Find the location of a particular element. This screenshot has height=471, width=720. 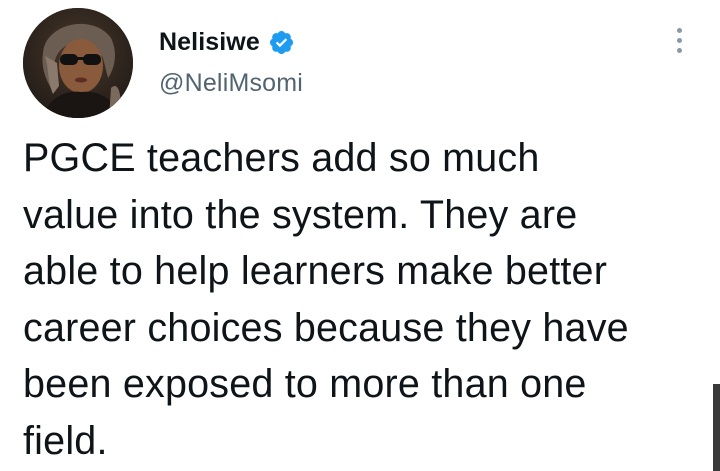

author-name-row: Nelisiwe is located at coordinates (227, 42).